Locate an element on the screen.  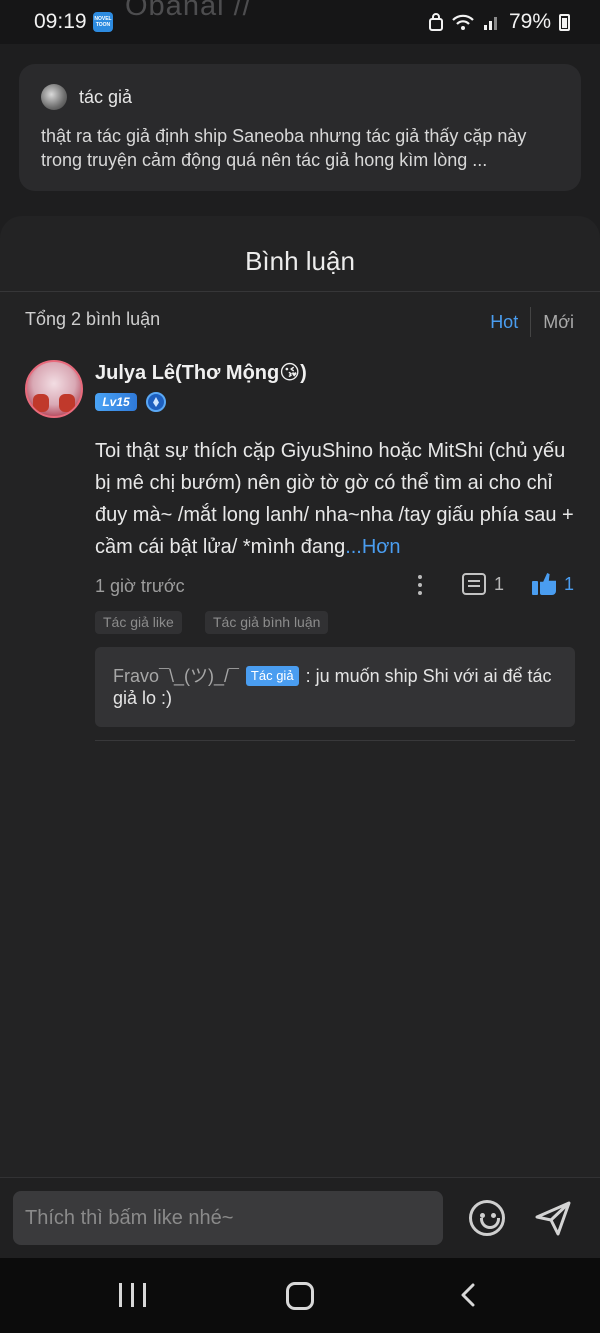
comment-count: Tổng 2 bình luận is located at coordinates (93, 319).